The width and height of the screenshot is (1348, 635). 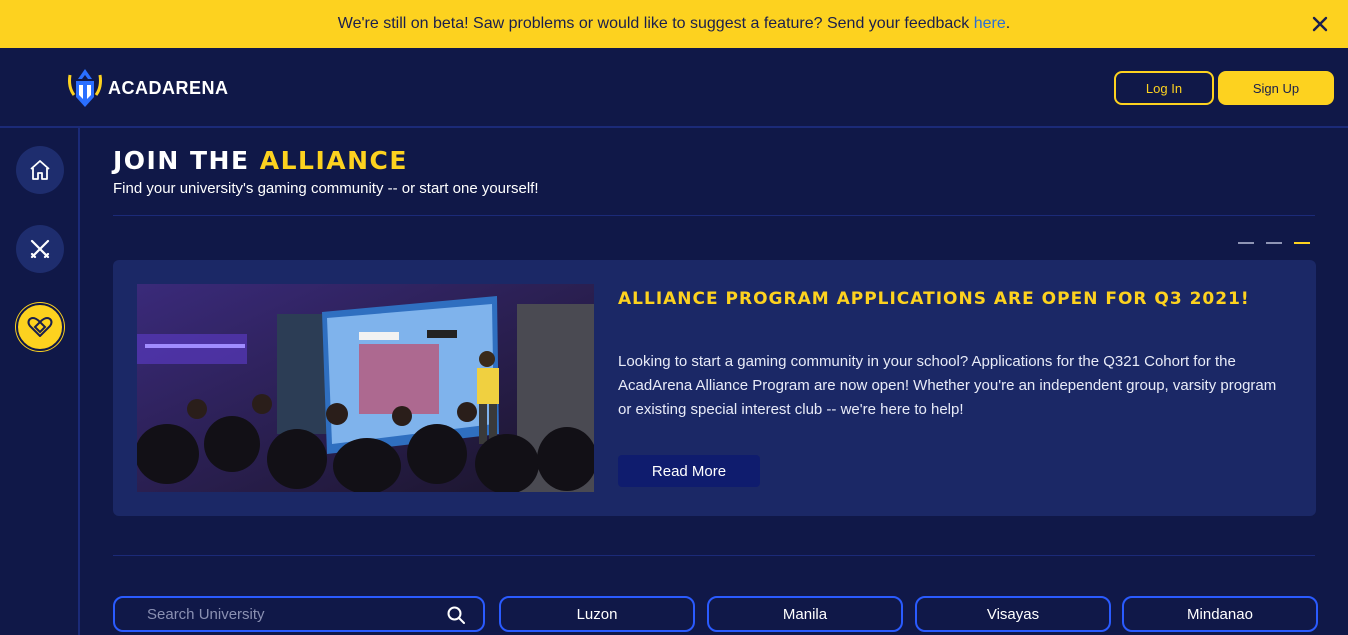 What do you see at coordinates (674, 88) in the screenshot?
I see `top-header: ACADARENA Log In Sign Up` at bounding box center [674, 88].